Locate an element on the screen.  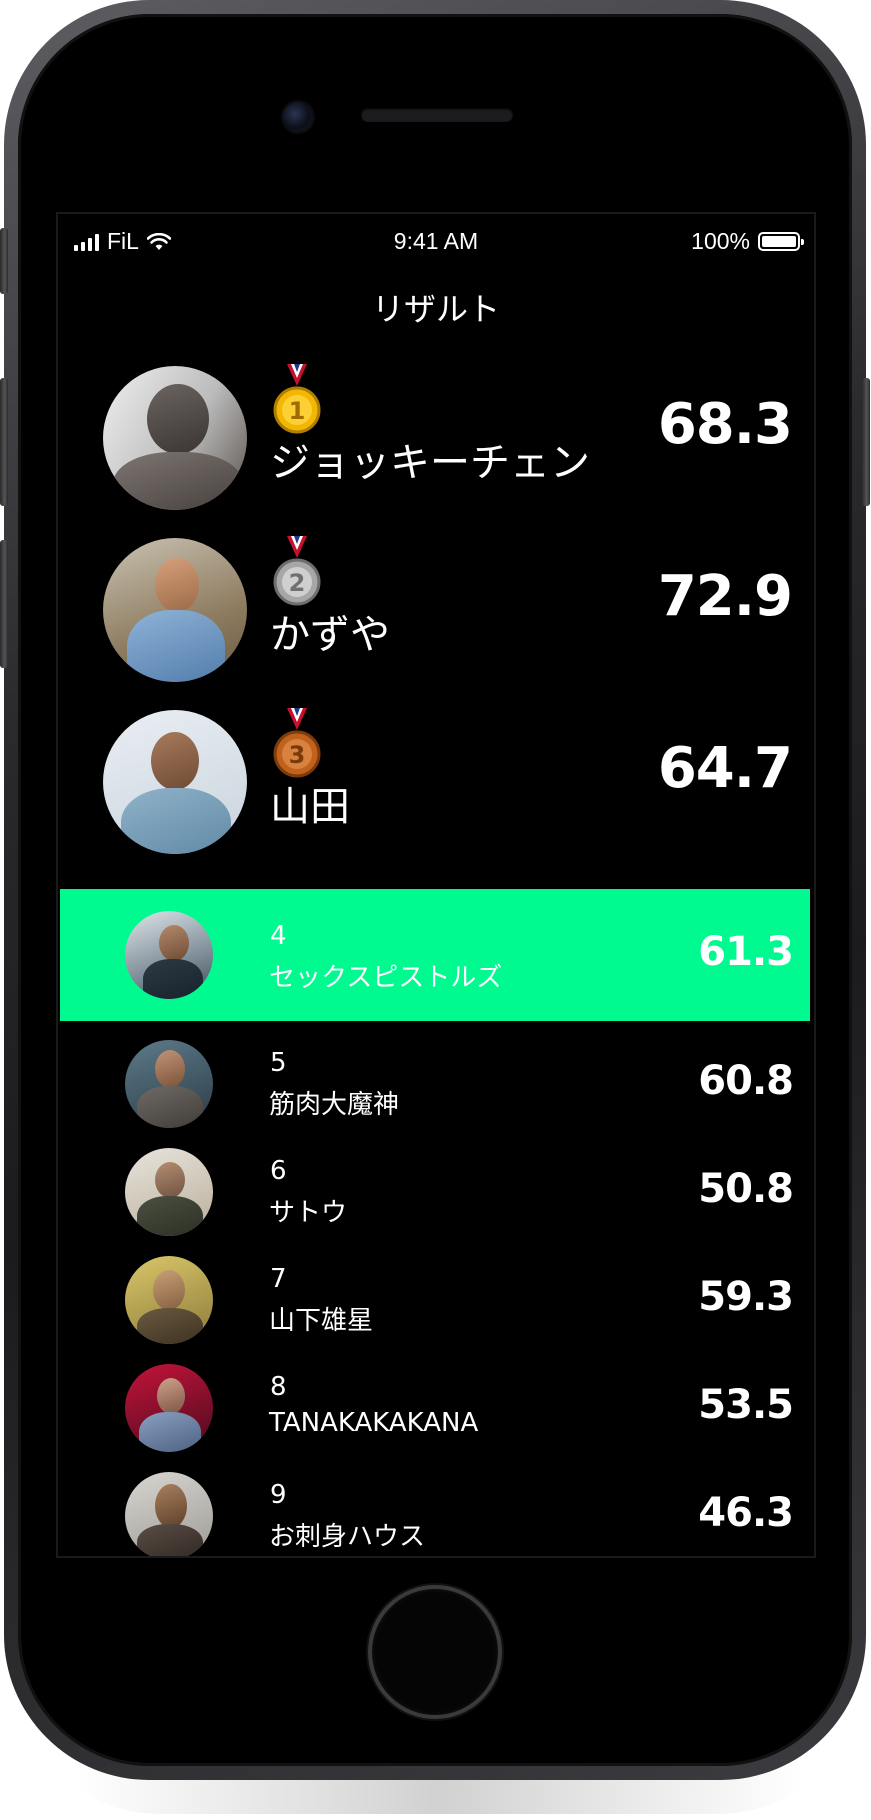
medal-number: 3 is located at coordinates (297, 755).